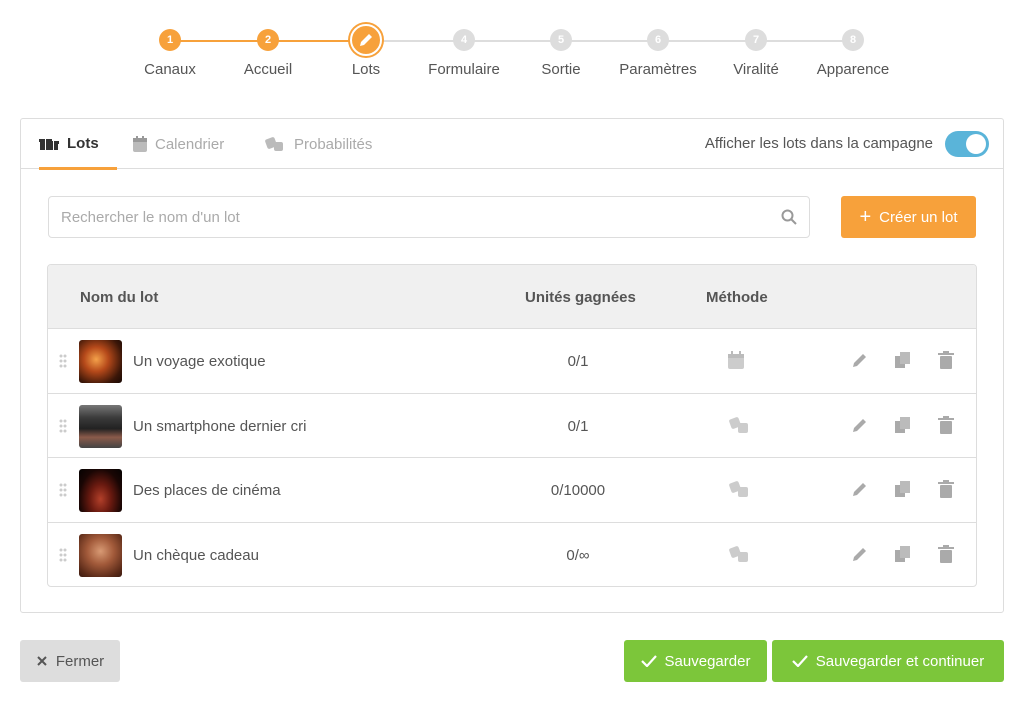  What do you see at coordinates (512, 361) in the screenshot?
I see `table-row: Un voyage exotique 0/1` at bounding box center [512, 361].